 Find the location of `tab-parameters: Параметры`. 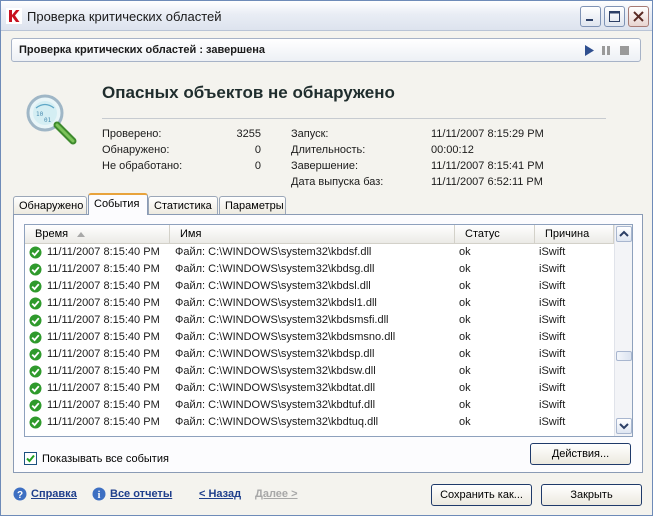

tab-parameters: Параметры is located at coordinates (252, 205).